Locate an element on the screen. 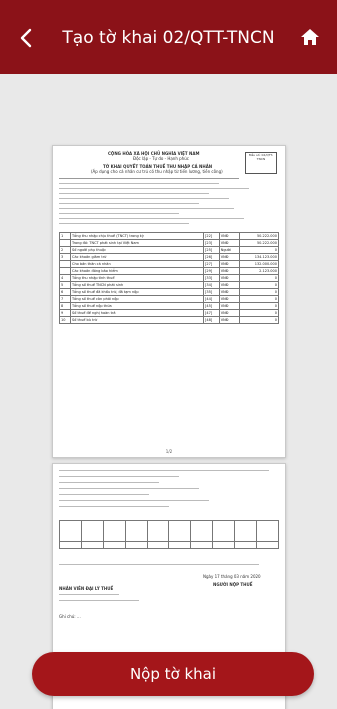 The height and width of the screenshot is (709, 337). table-row: 4 Tổng thu nhập tính thuế [33] VNĐ 0 is located at coordinates (169, 278).